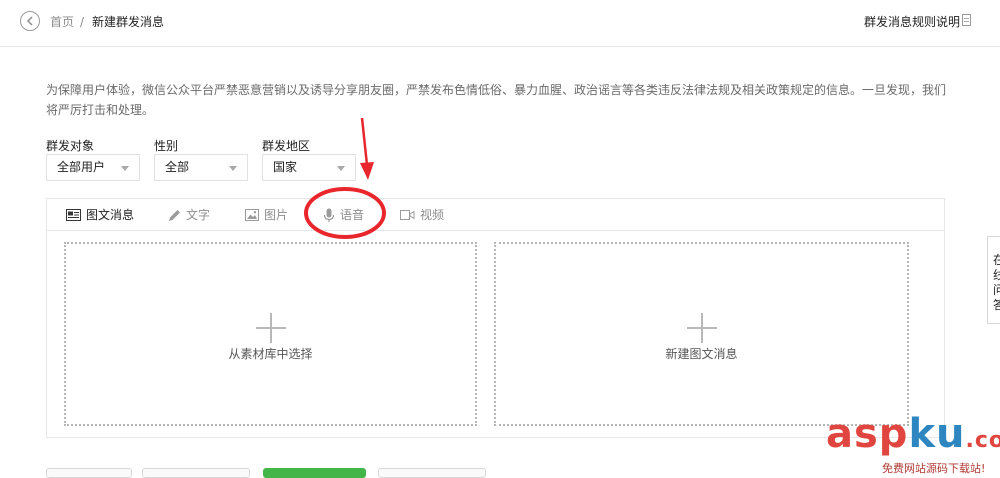  Describe the element at coordinates (198, 215) in the screenshot. I see `tab-text-label: 文字` at that location.